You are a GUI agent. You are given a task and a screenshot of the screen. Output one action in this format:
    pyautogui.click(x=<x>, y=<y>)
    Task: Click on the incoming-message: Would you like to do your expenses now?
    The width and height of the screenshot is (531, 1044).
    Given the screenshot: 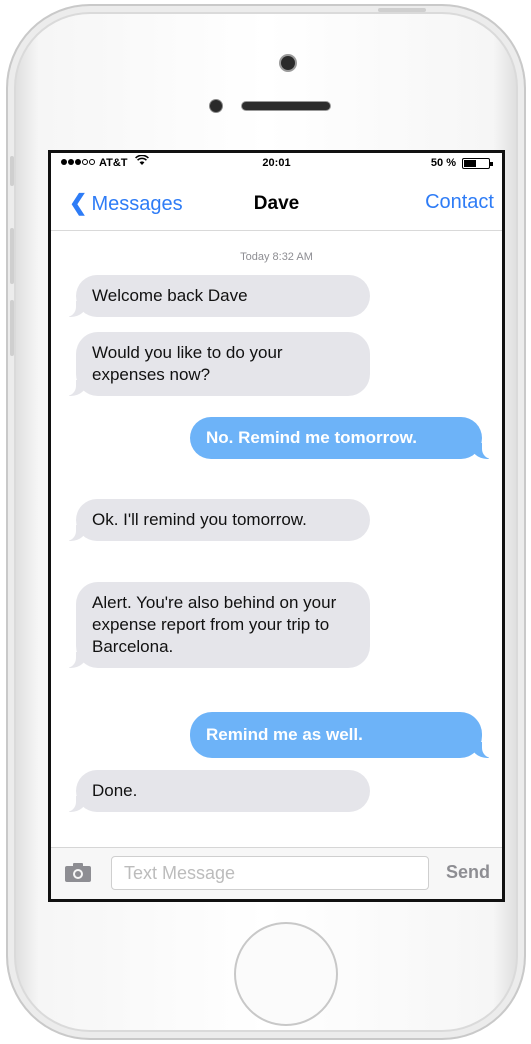 What is the action you would take?
    pyautogui.click(x=217, y=364)
    